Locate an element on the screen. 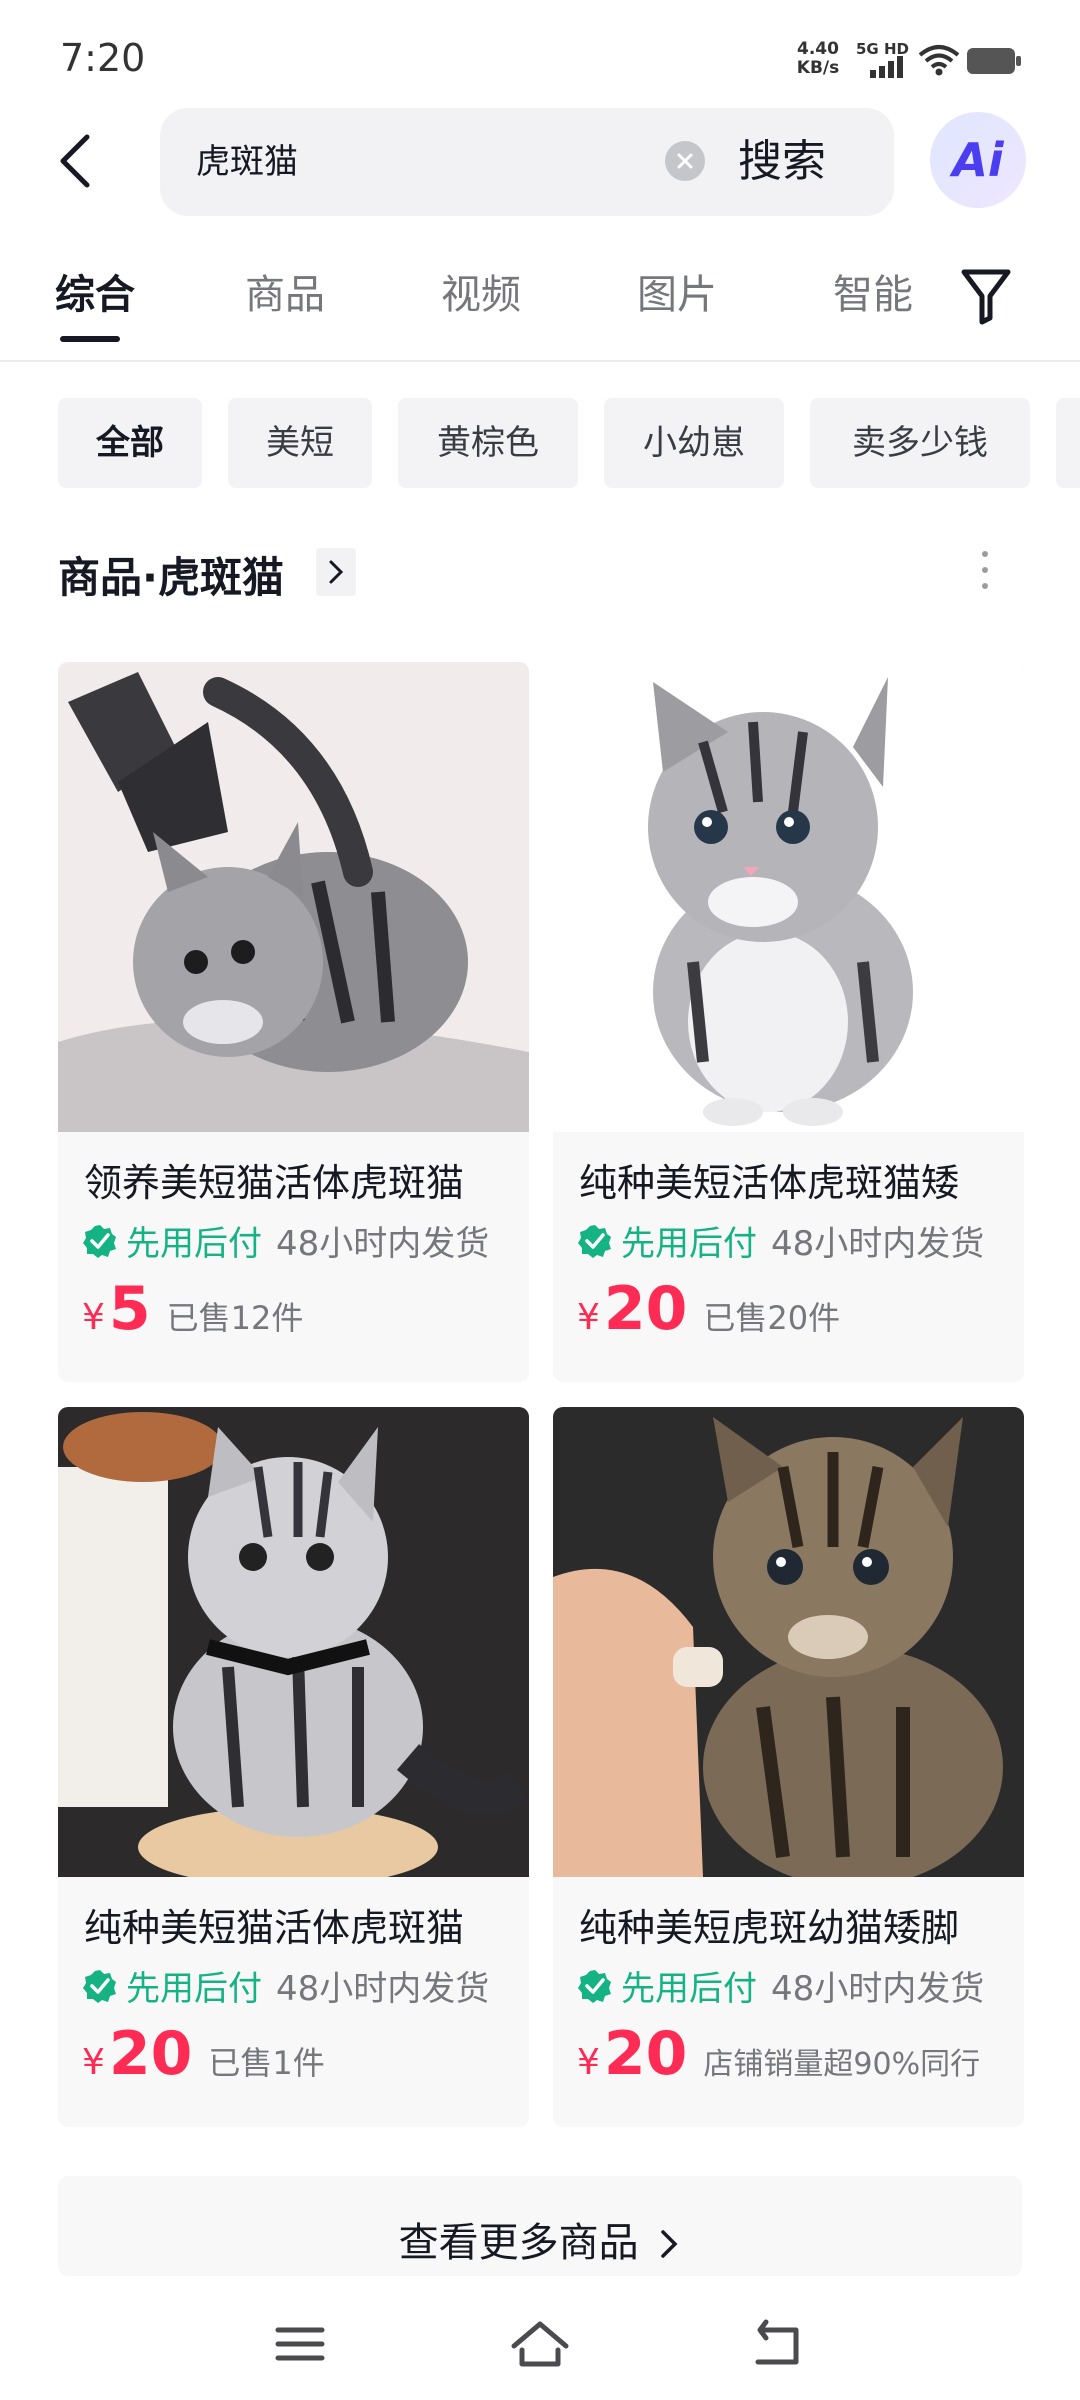 This screenshot has width=1080, height=2400. back-nav-icon is located at coordinates (780, 2344).